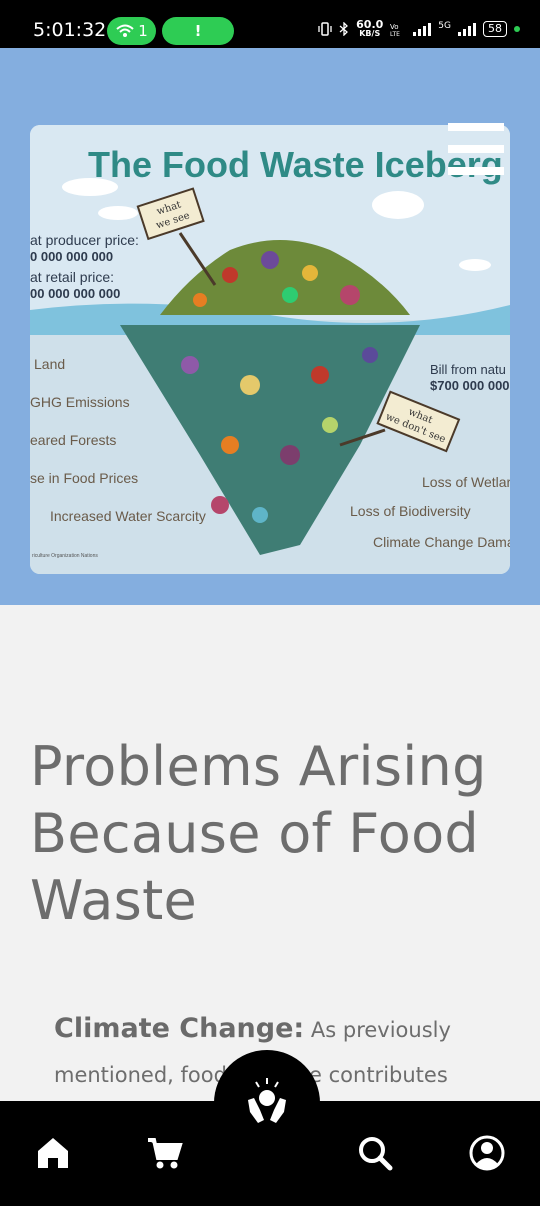 This screenshot has width=540, height=1206. What do you see at coordinates (270, 24) in the screenshot?
I see `status-bar: 5:01:32 1 ! 60.0 KB/S Vo LTE 5G 58` at bounding box center [270, 24].